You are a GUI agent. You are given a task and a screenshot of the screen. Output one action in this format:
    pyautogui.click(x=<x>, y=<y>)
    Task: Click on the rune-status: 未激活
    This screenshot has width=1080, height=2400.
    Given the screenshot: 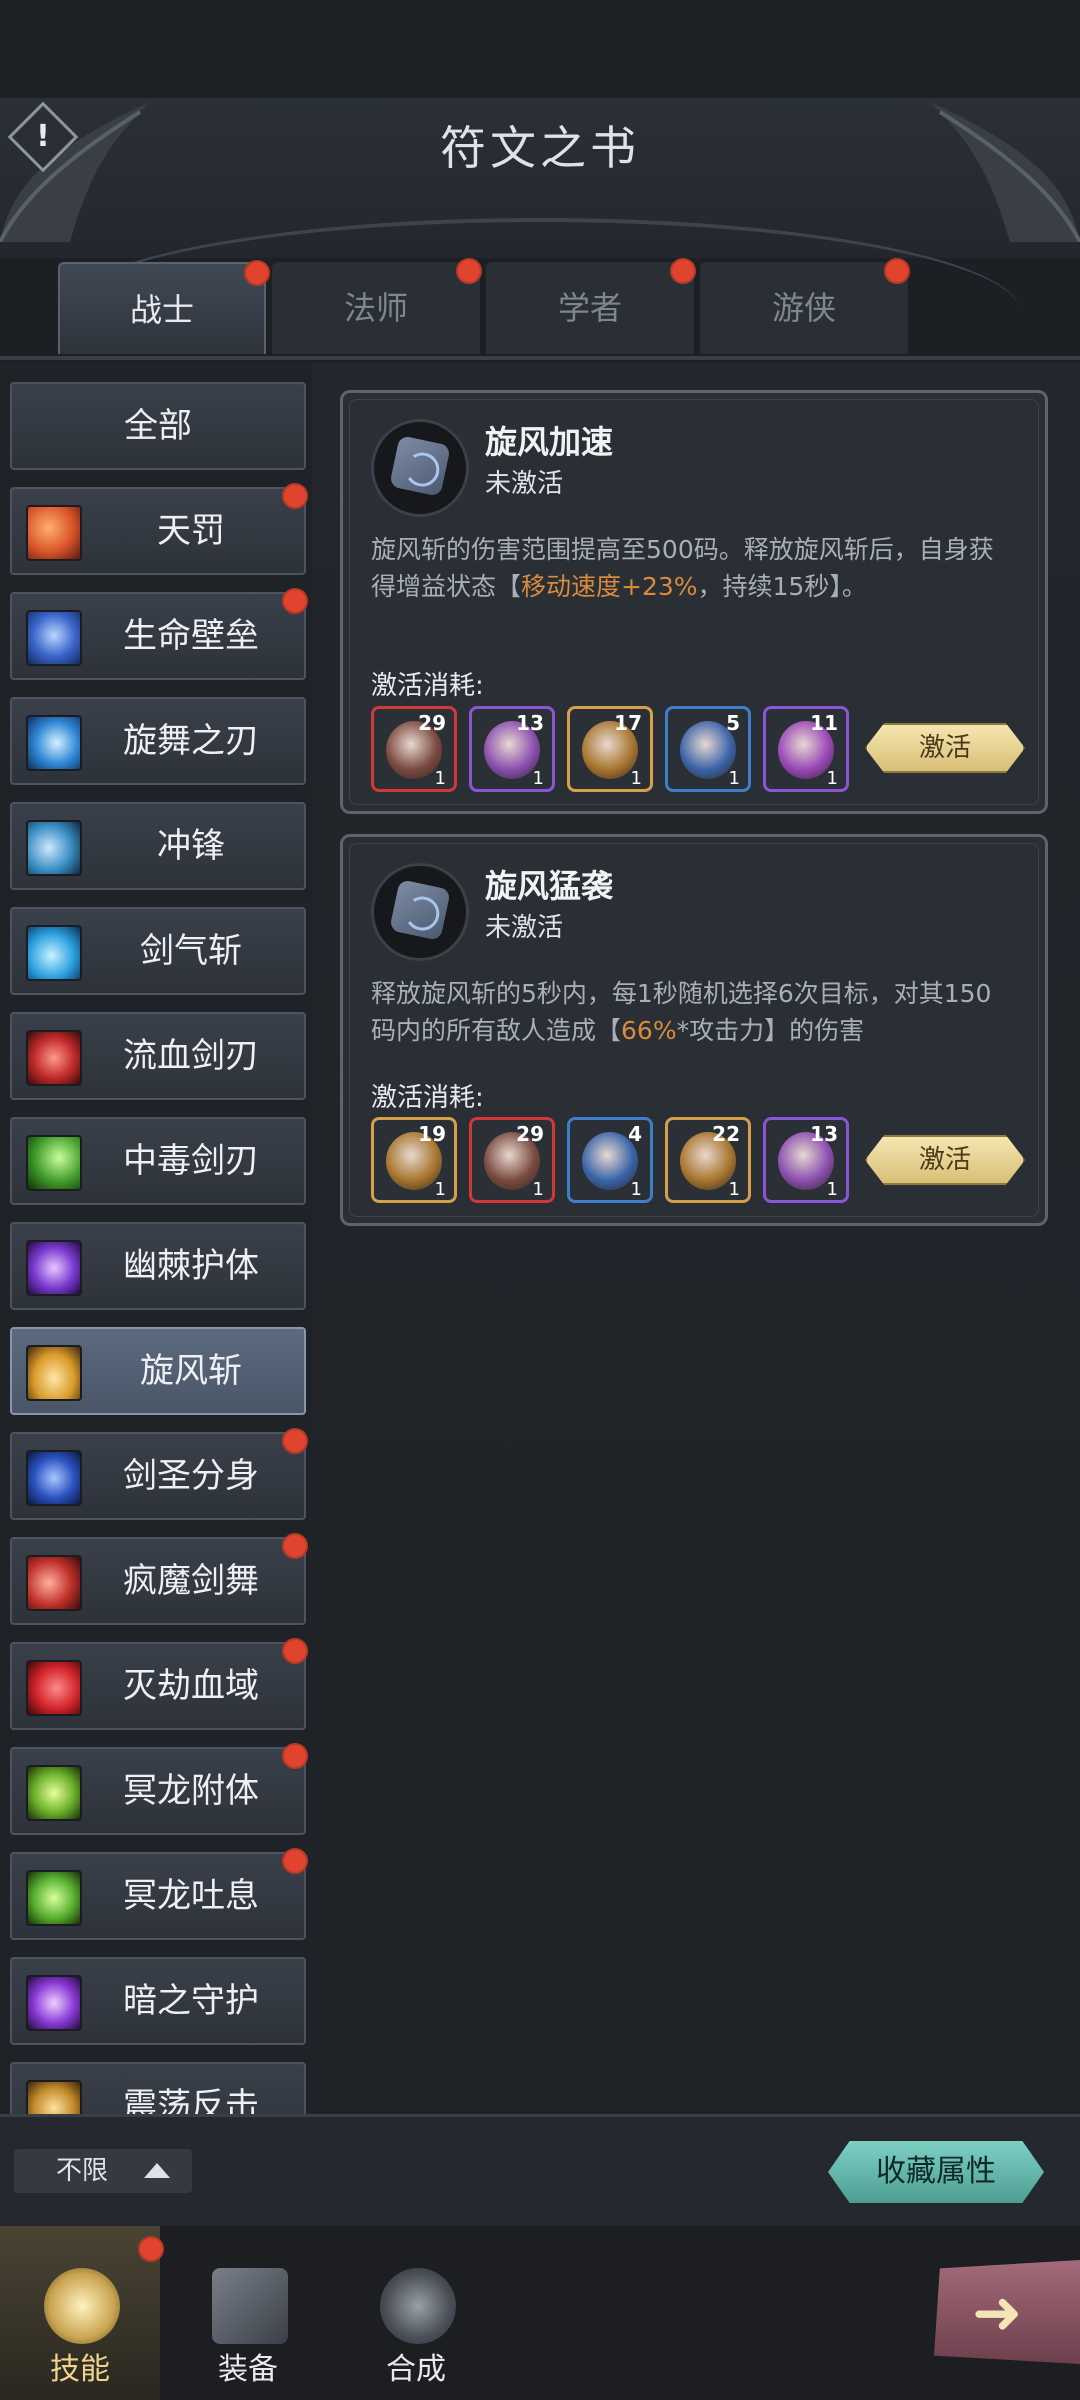 What is the action you would take?
    pyautogui.click(x=524, y=928)
    